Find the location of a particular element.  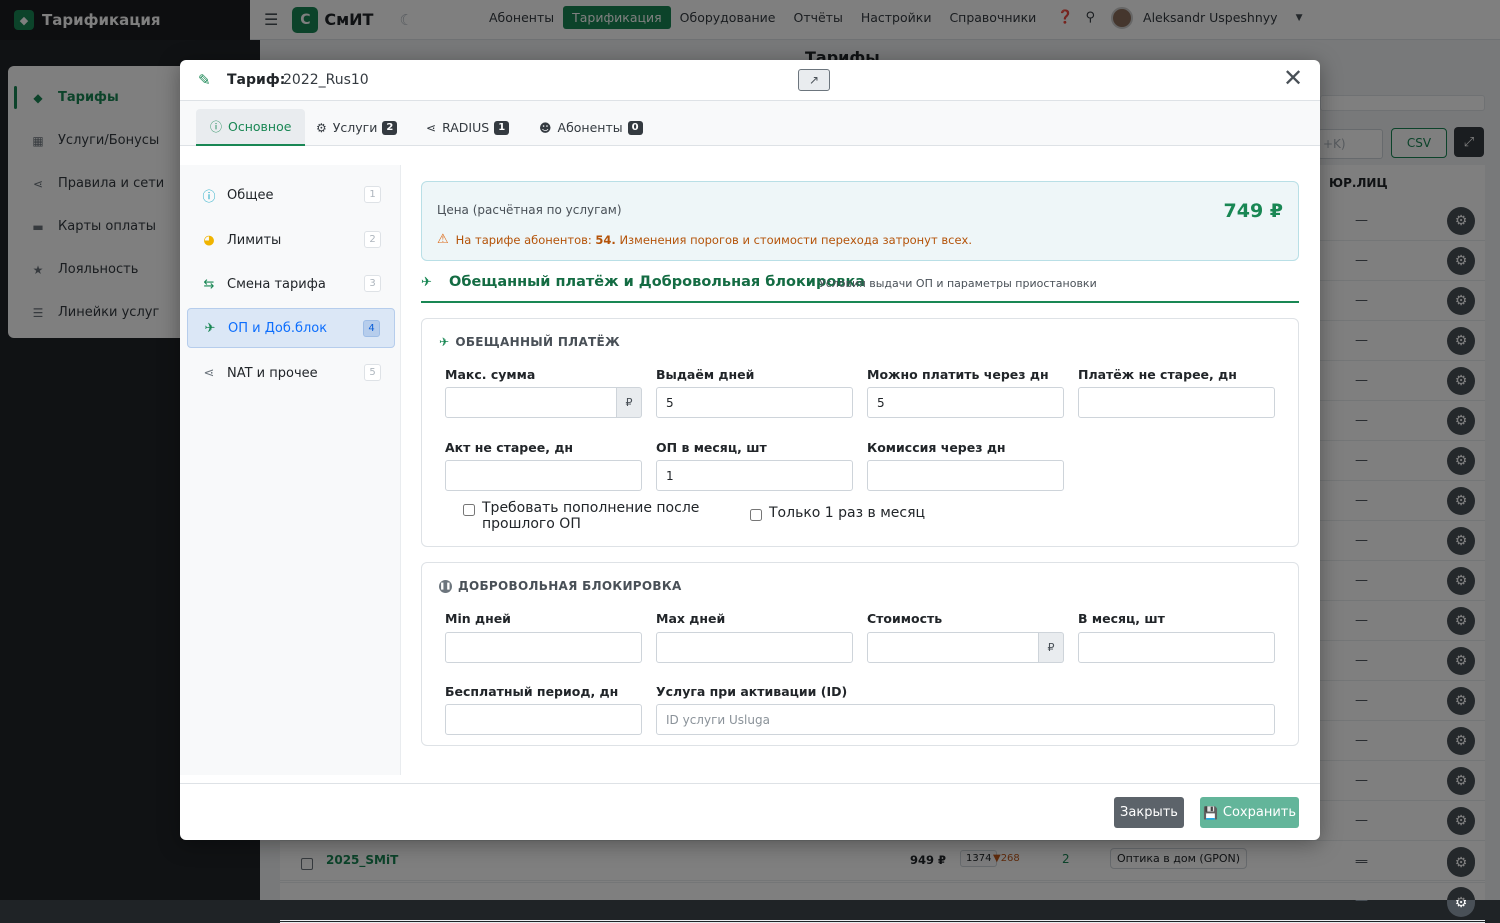

max-days-input is located at coordinates (754, 647).